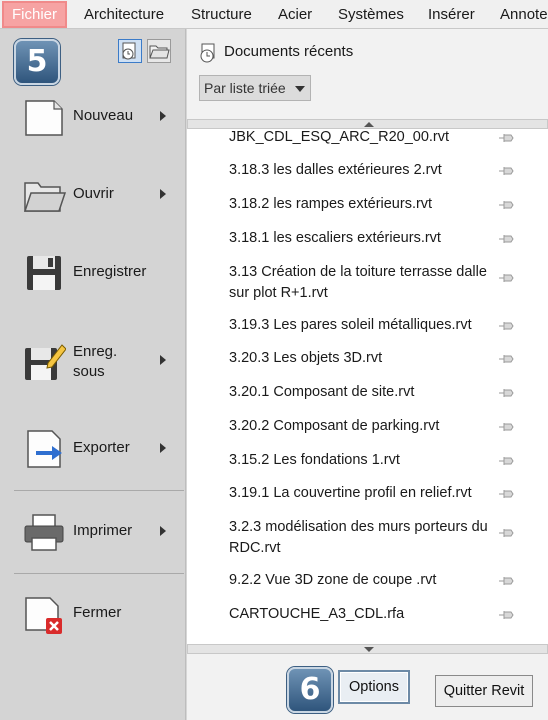 The height and width of the screenshot is (720, 548). What do you see at coordinates (364, 580) in the screenshot?
I see `recent-file-item: 9.2.2 Vue 3D zone de coupe .rvt` at bounding box center [364, 580].